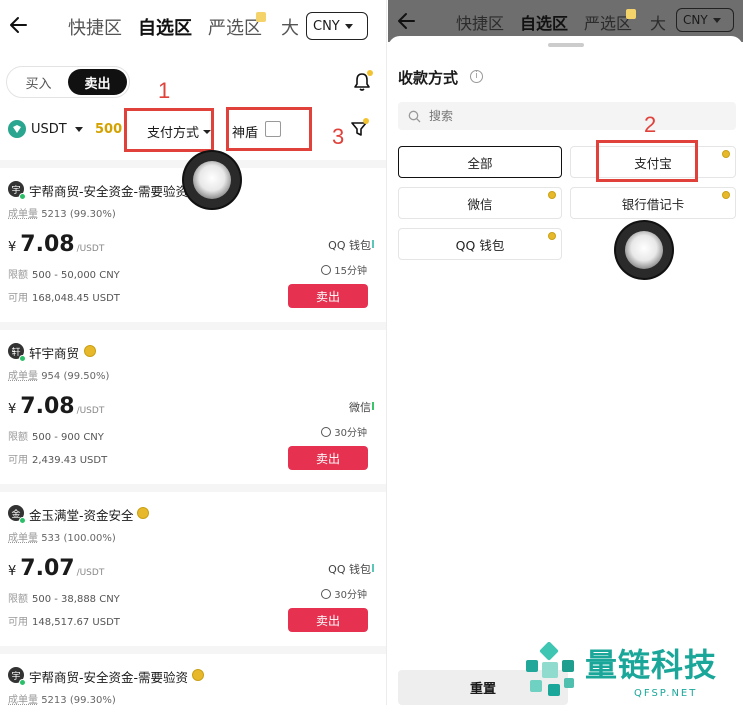  Describe the element at coordinates (68, 437) in the screenshot. I see `limit-value: 500 - 900 CNY` at that location.